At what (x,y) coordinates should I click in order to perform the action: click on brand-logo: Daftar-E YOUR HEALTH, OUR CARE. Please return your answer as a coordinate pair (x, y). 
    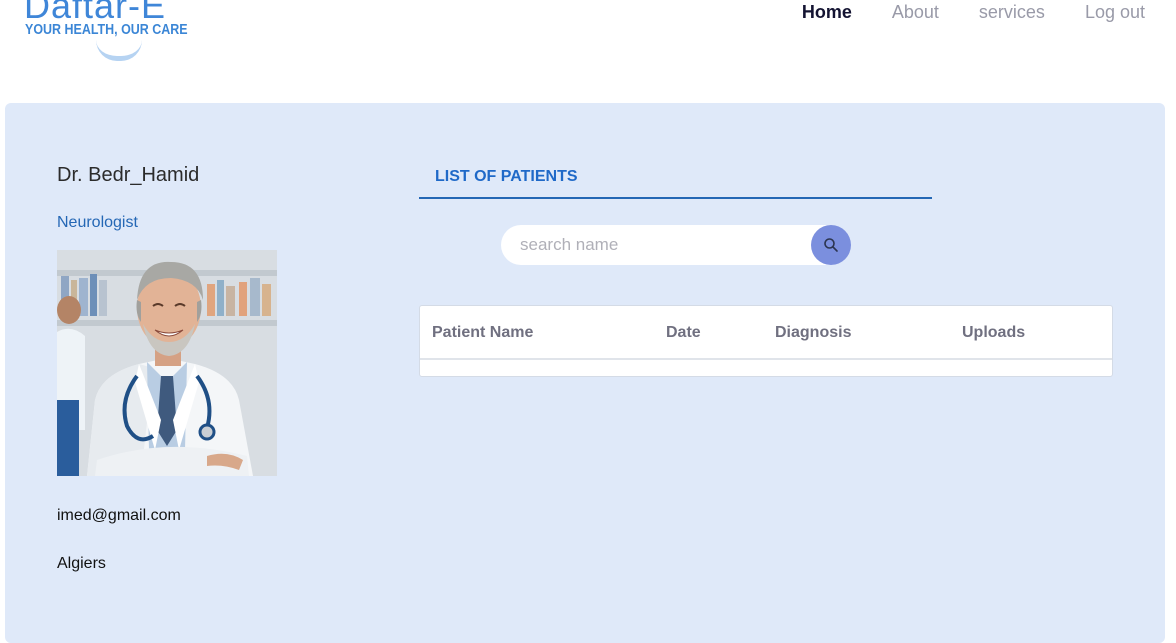
    Looking at the image, I should click on (106, 30).